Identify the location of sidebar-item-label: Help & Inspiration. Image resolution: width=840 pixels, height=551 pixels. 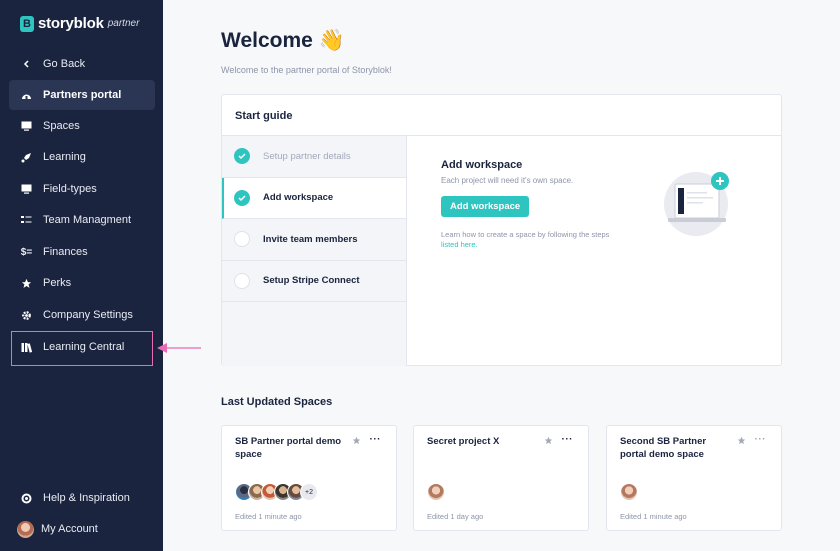
(86, 498).